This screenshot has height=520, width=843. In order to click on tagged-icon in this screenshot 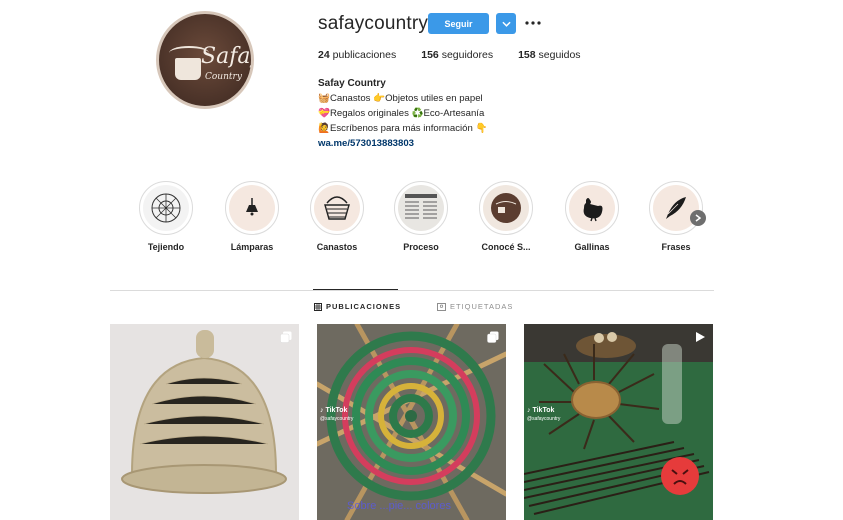, I will do `click(441, 306)`.